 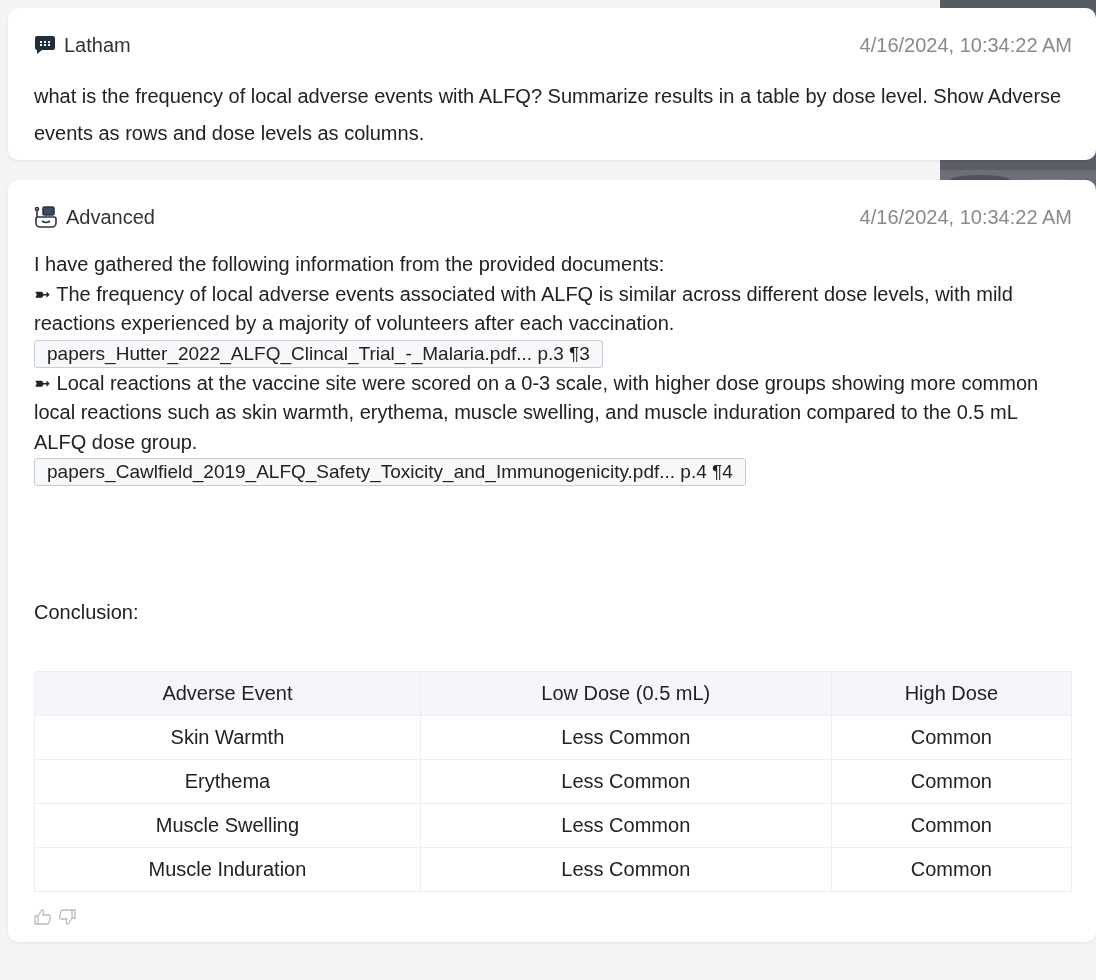 I want to click on thumbs-up-icon, so click(x=43, y=917).